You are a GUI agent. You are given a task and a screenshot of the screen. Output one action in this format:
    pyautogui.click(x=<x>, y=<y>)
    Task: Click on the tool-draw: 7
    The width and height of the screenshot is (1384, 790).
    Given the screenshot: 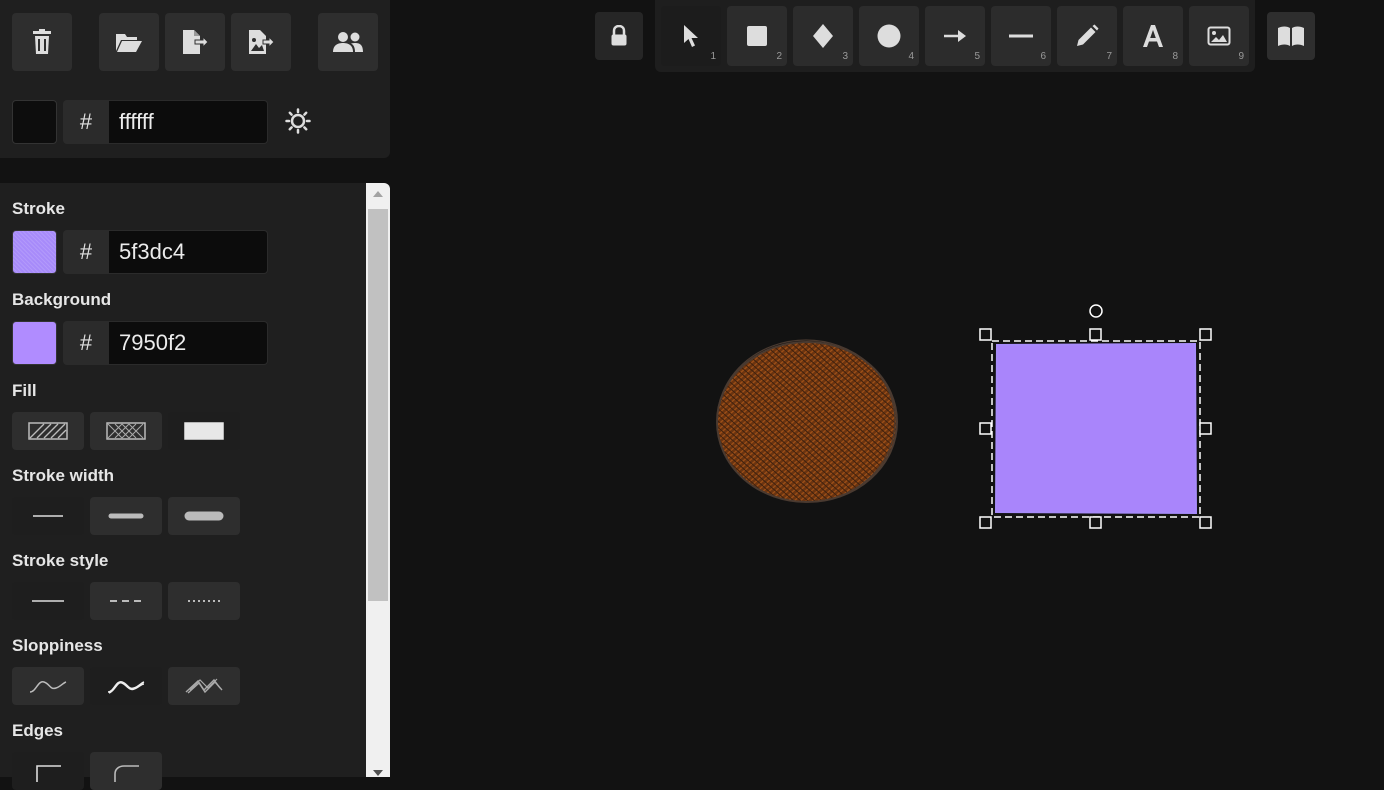 What is the action you would take?
    pyautogui.click(x=1087, y=36)
    